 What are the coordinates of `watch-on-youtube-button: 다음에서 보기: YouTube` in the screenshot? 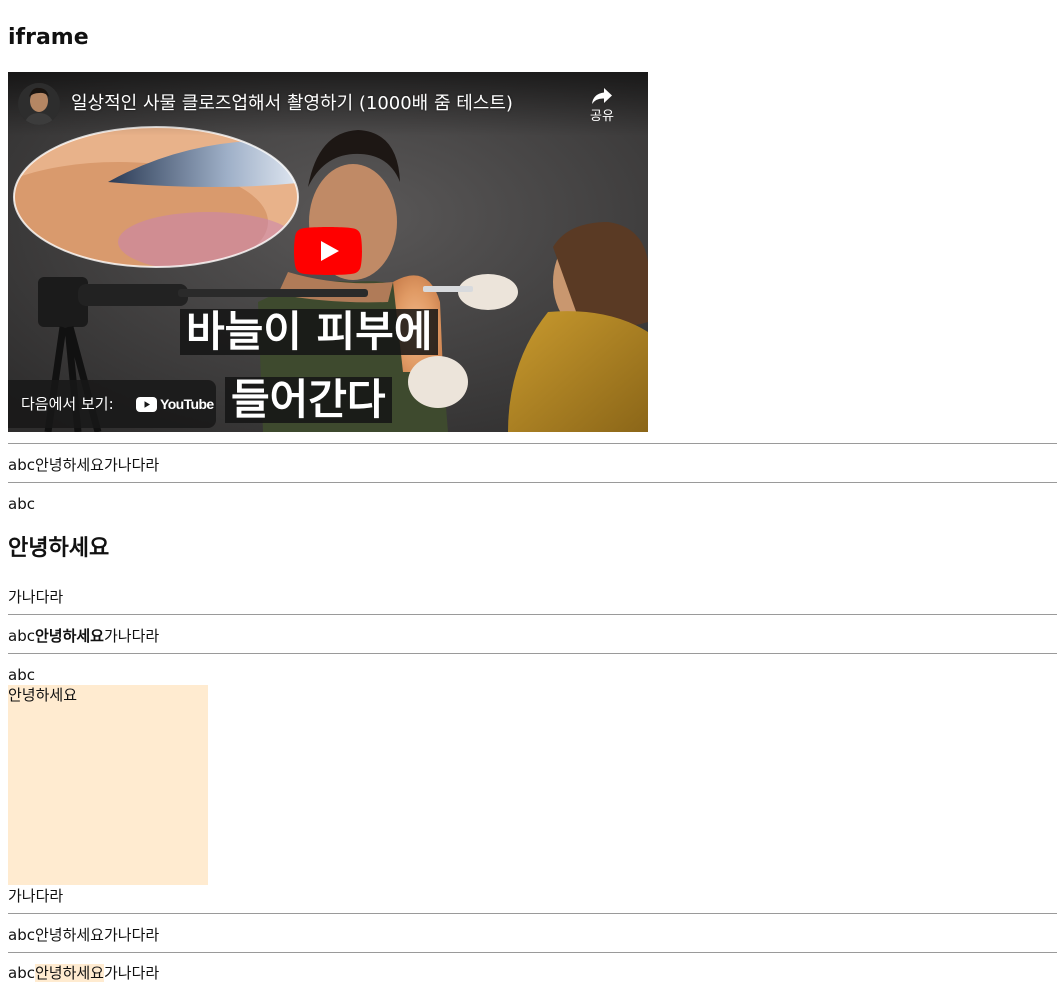 It's located at (112, 404).